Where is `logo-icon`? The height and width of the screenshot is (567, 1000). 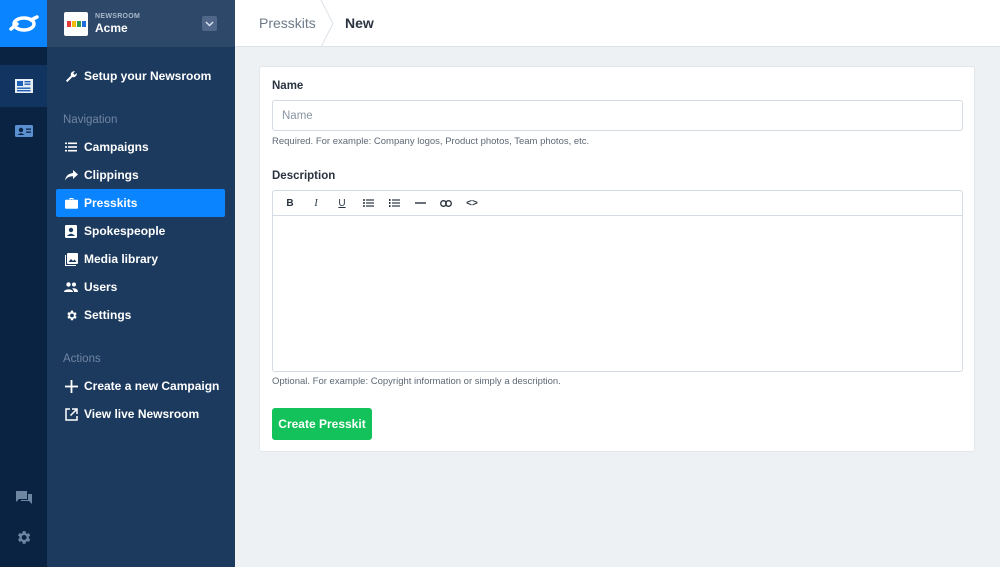 logo-icon is located at coordinates (23, 23).